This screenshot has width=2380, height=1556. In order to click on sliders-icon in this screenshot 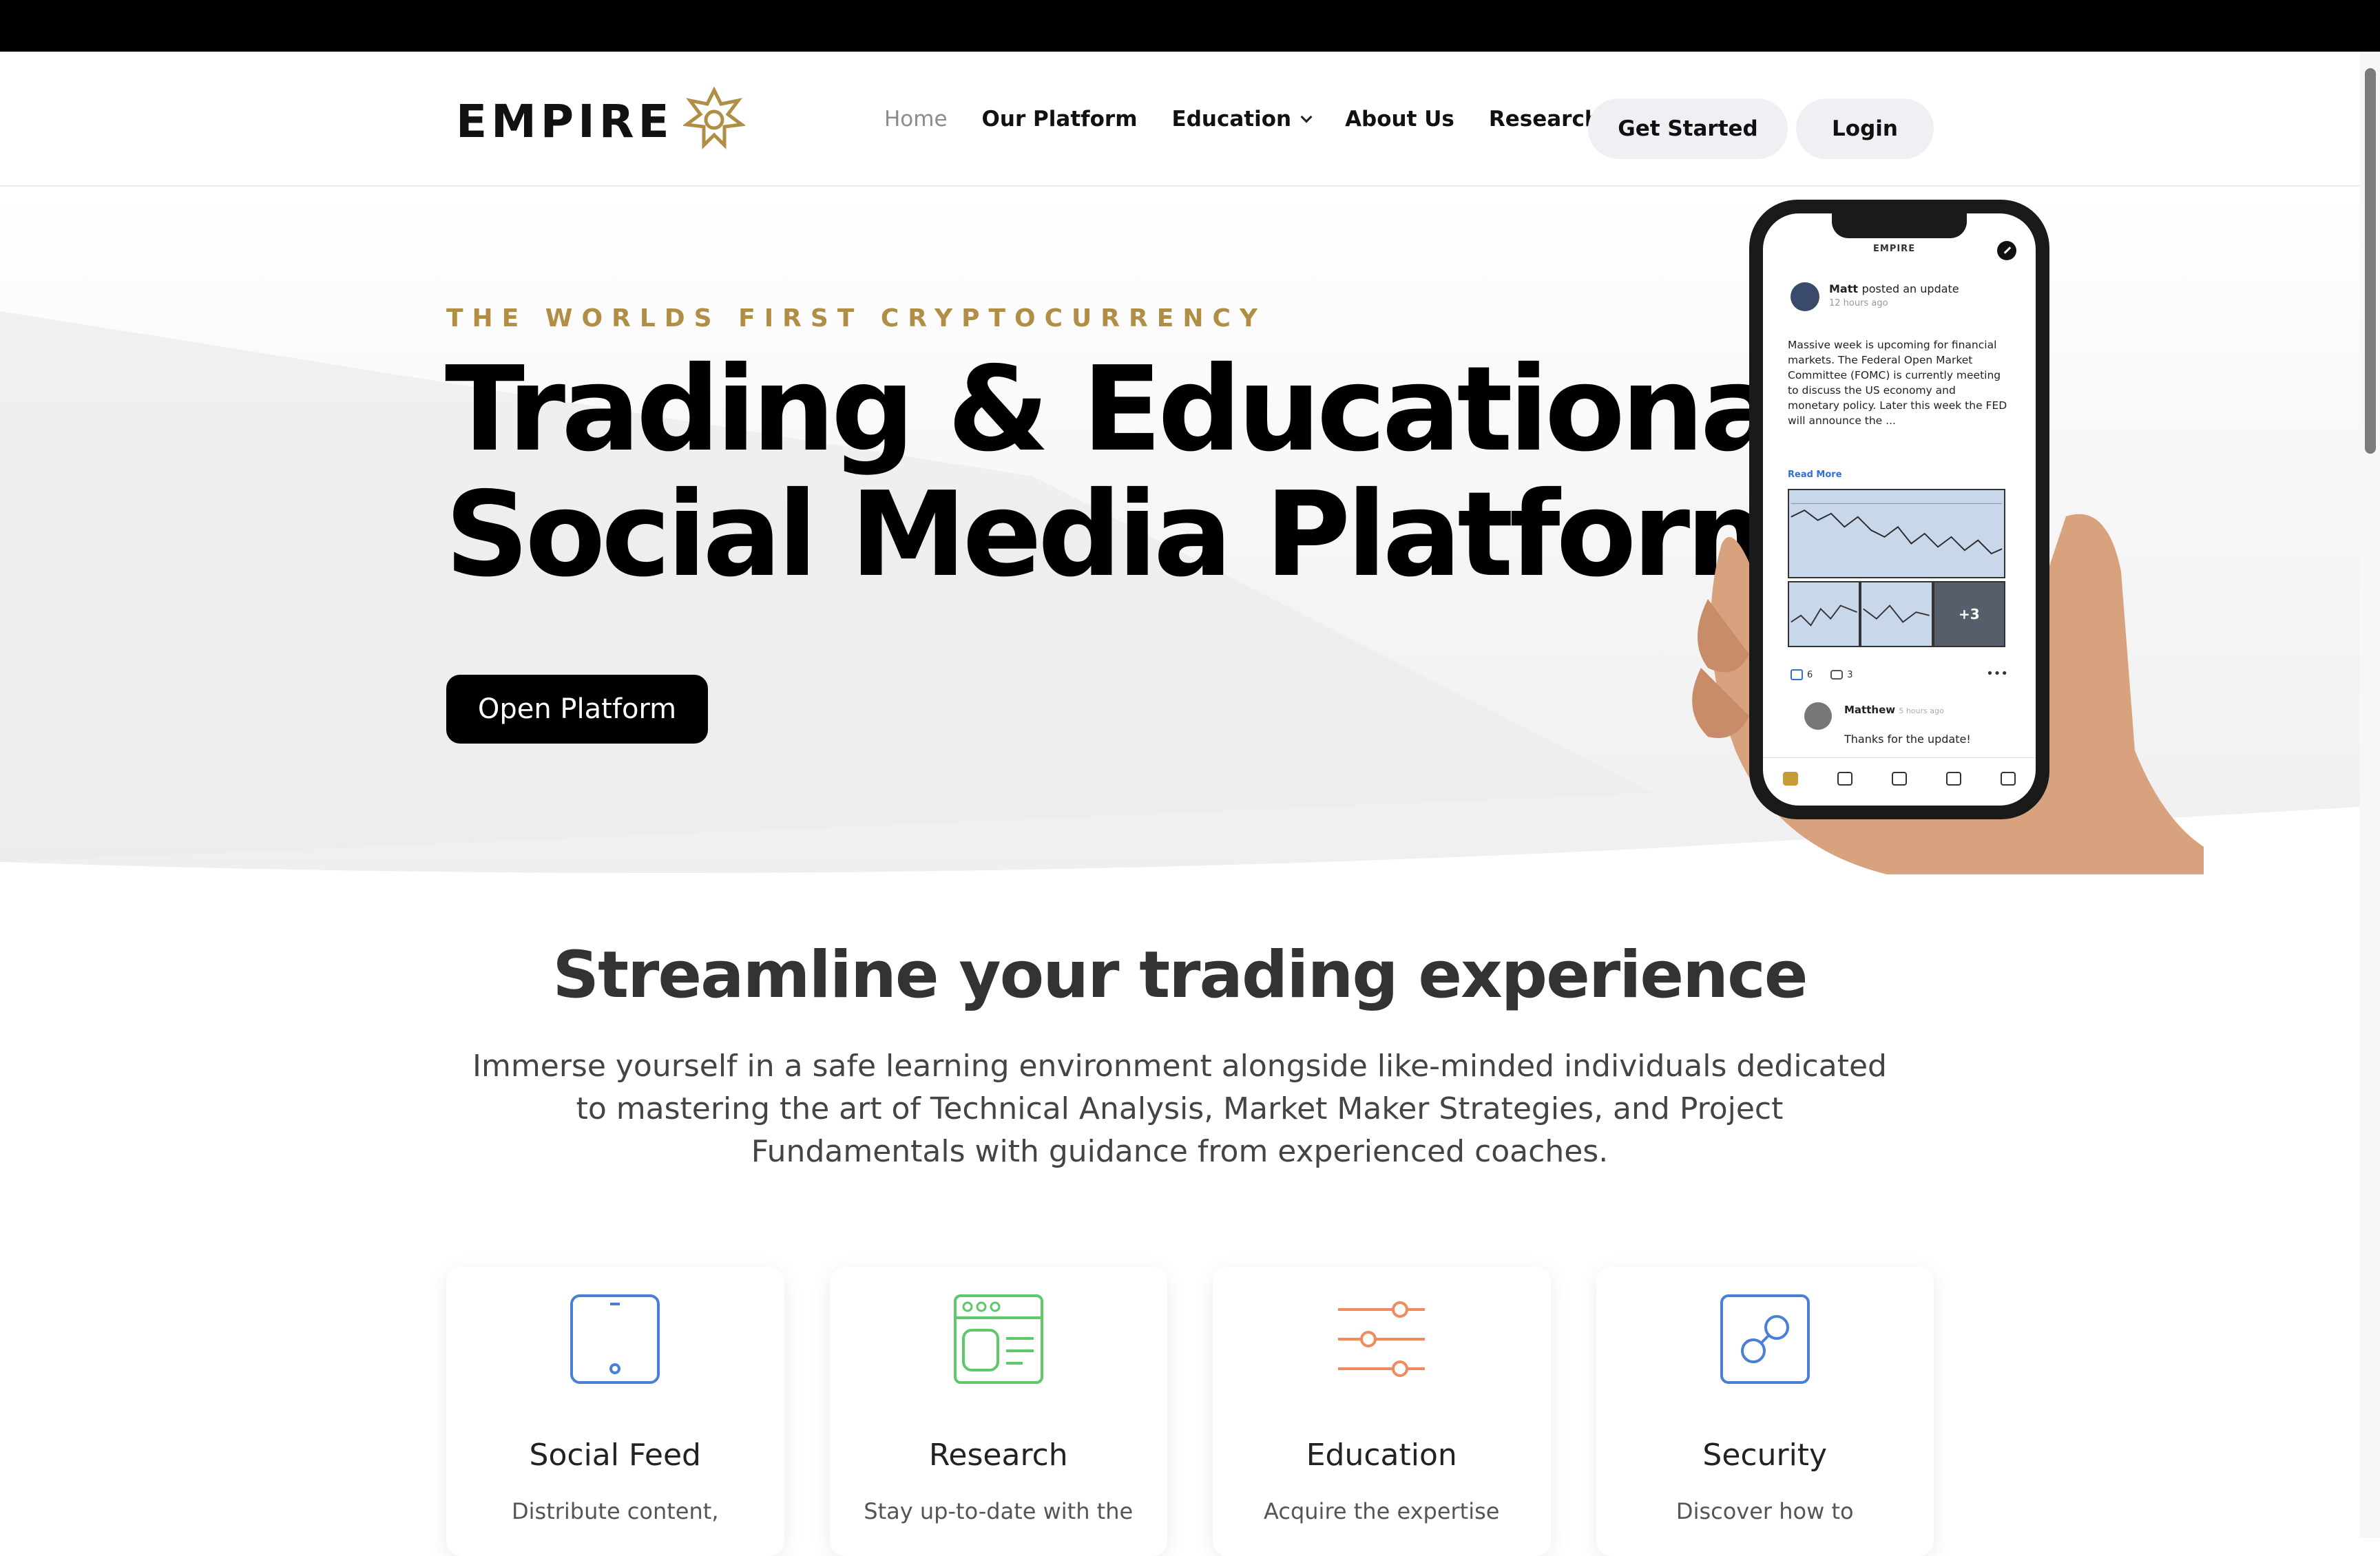, I will do `click(1382, 1339)`.